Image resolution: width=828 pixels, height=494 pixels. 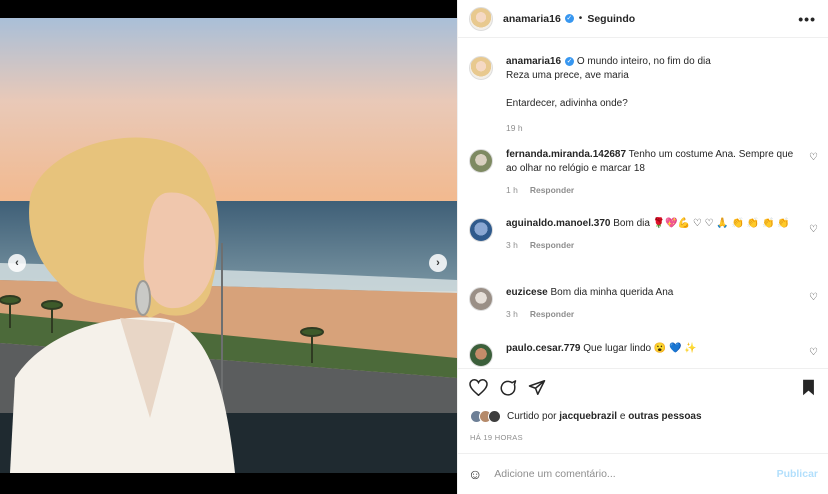 What do you see at coordinates (808, 387) in the screenshot?
I see `bookmark-icon` at bounding box center [808, 387].